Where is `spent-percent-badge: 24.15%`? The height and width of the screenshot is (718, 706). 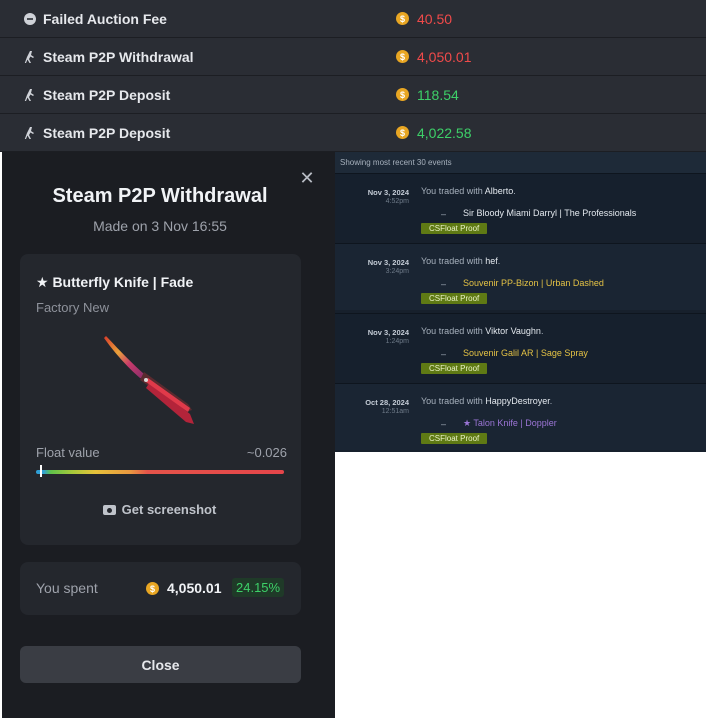
spent-percent-badge: 24.15% is located at coordinates (258, 587).